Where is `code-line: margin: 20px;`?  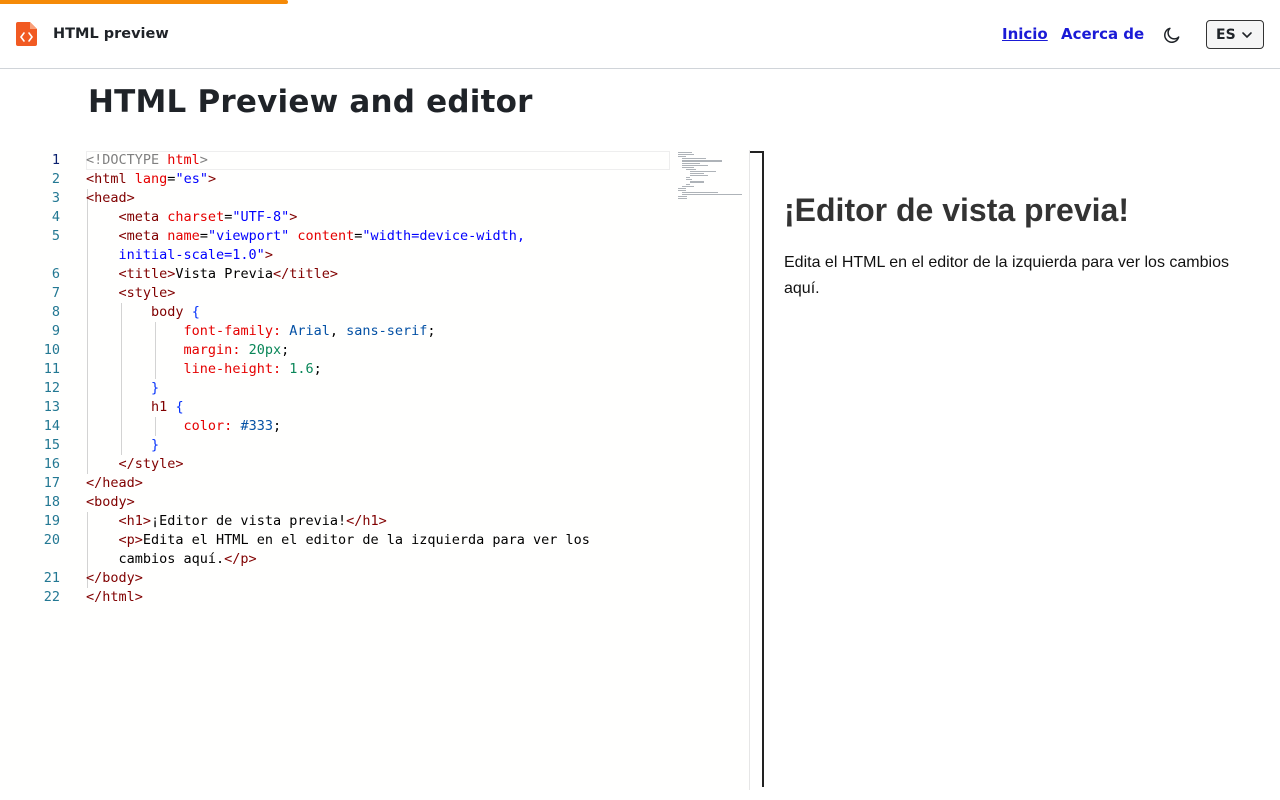 code-line: margin: 20px; is located at coordinates (236, 350).